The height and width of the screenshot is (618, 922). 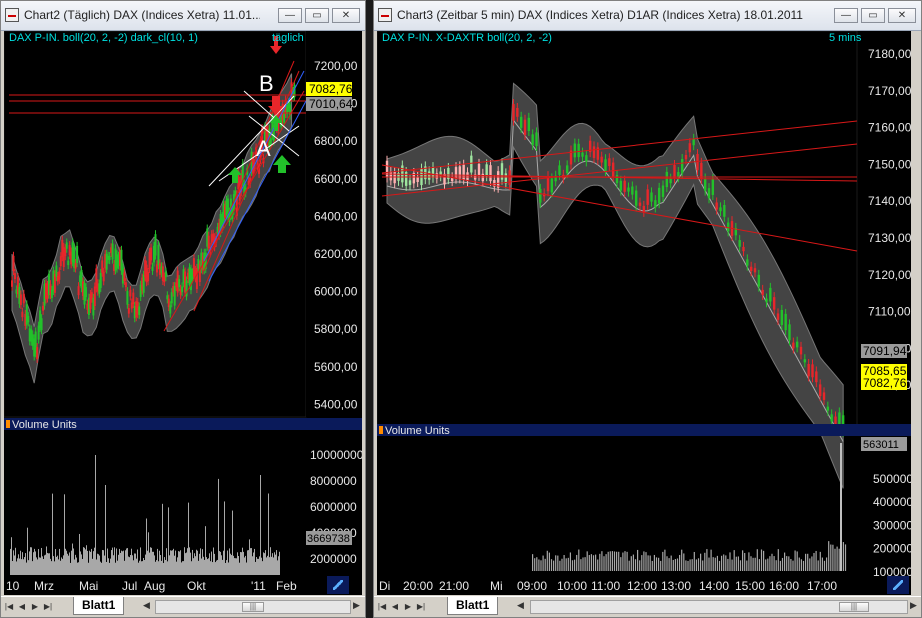 What do you see at coordinates (336, 455) in the screenshot?
I see `axis-tick-label: 10000000` at bounding box center [336, 455].